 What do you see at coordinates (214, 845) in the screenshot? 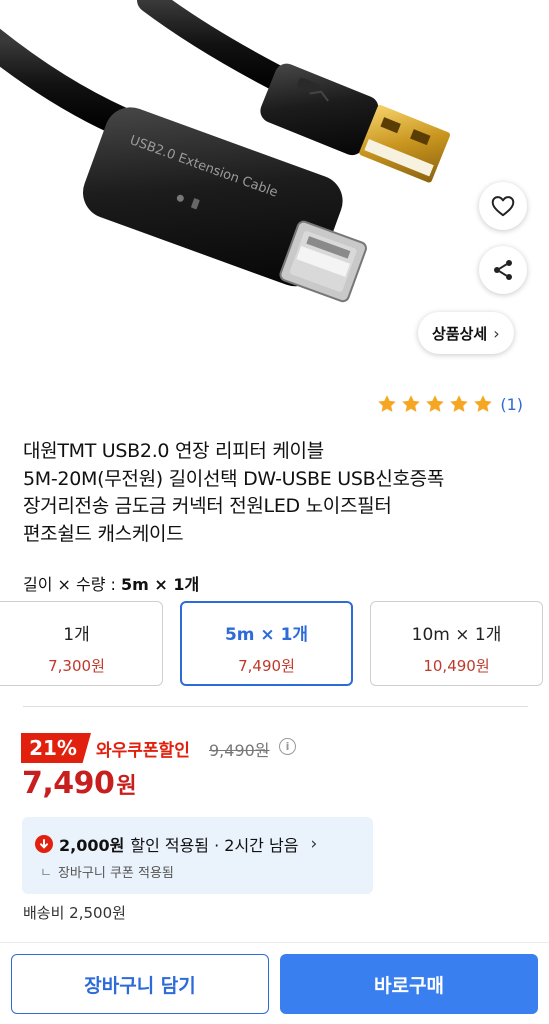
I see `coupon-text: 할인 적용됨 · 2시간 남음` at bounding box center [214, 845].